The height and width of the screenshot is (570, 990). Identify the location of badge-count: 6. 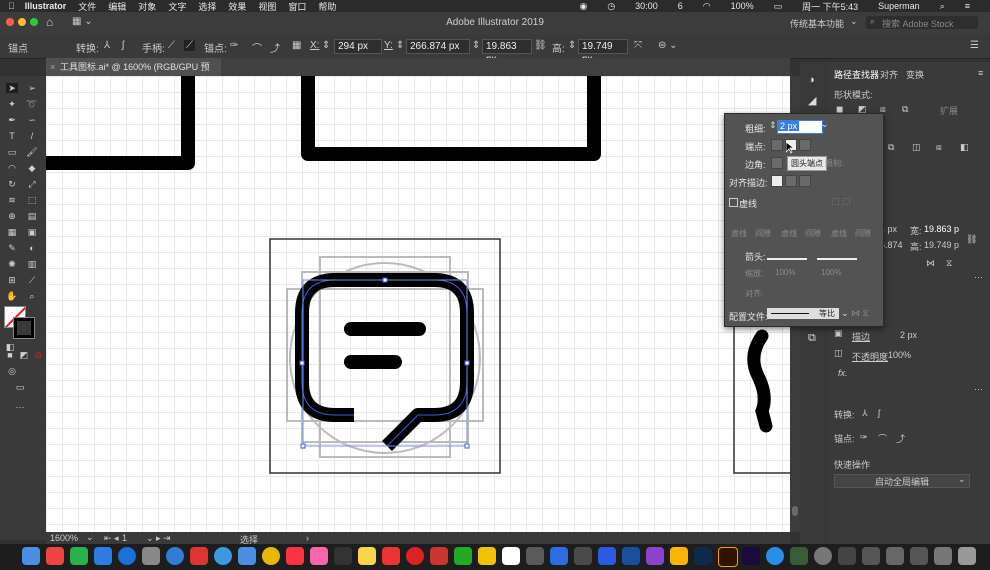
(680, 6).